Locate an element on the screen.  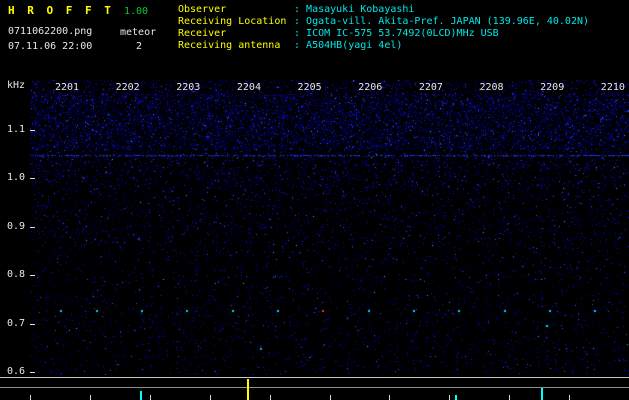
y-tick-label: 1.1 is located at coordinates (15, 129).